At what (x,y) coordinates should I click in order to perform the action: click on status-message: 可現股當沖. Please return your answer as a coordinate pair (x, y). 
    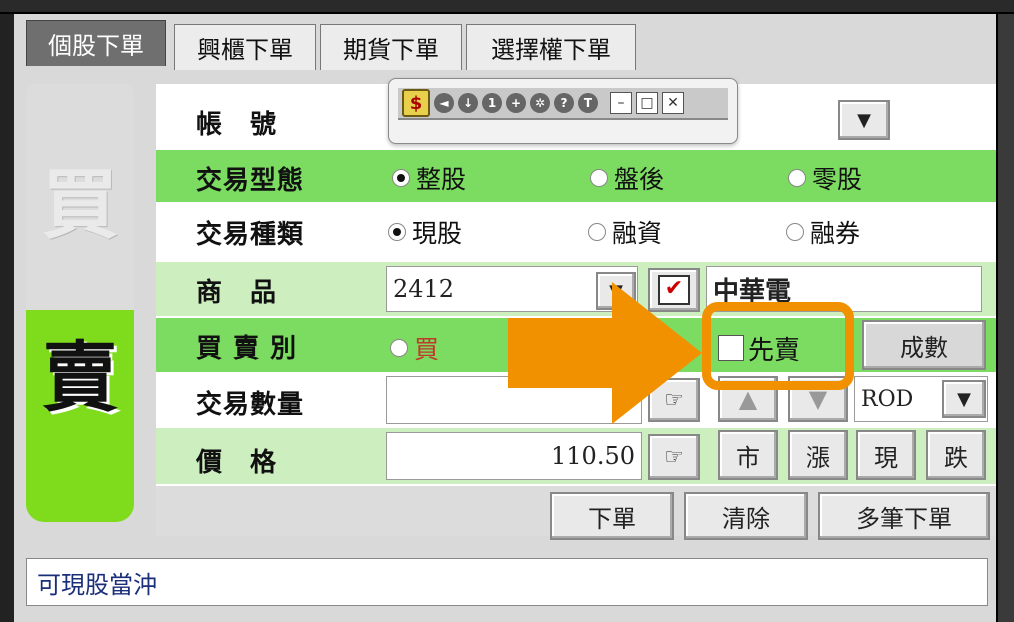
    Looking at the image, I should click on (97, 584).